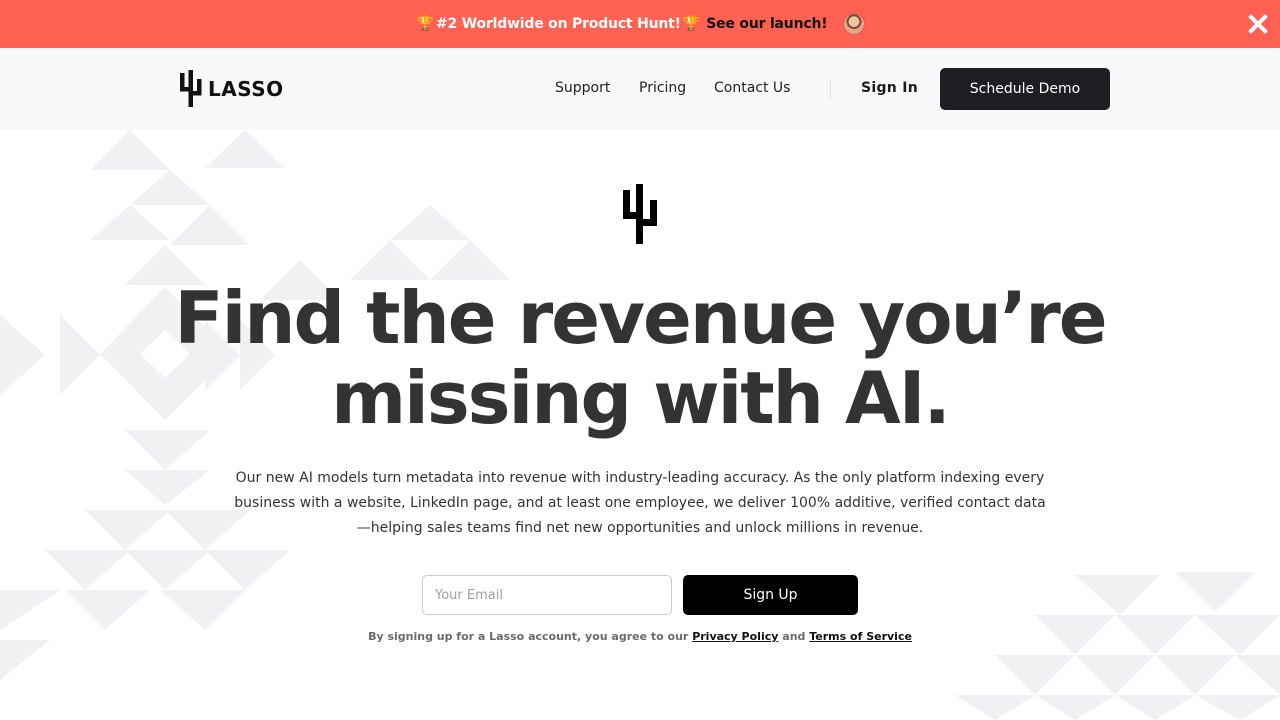 This screenshot has height=720, width=1280. I want to click on terms-of-service-link: Terms of Service, so click(860, 636).